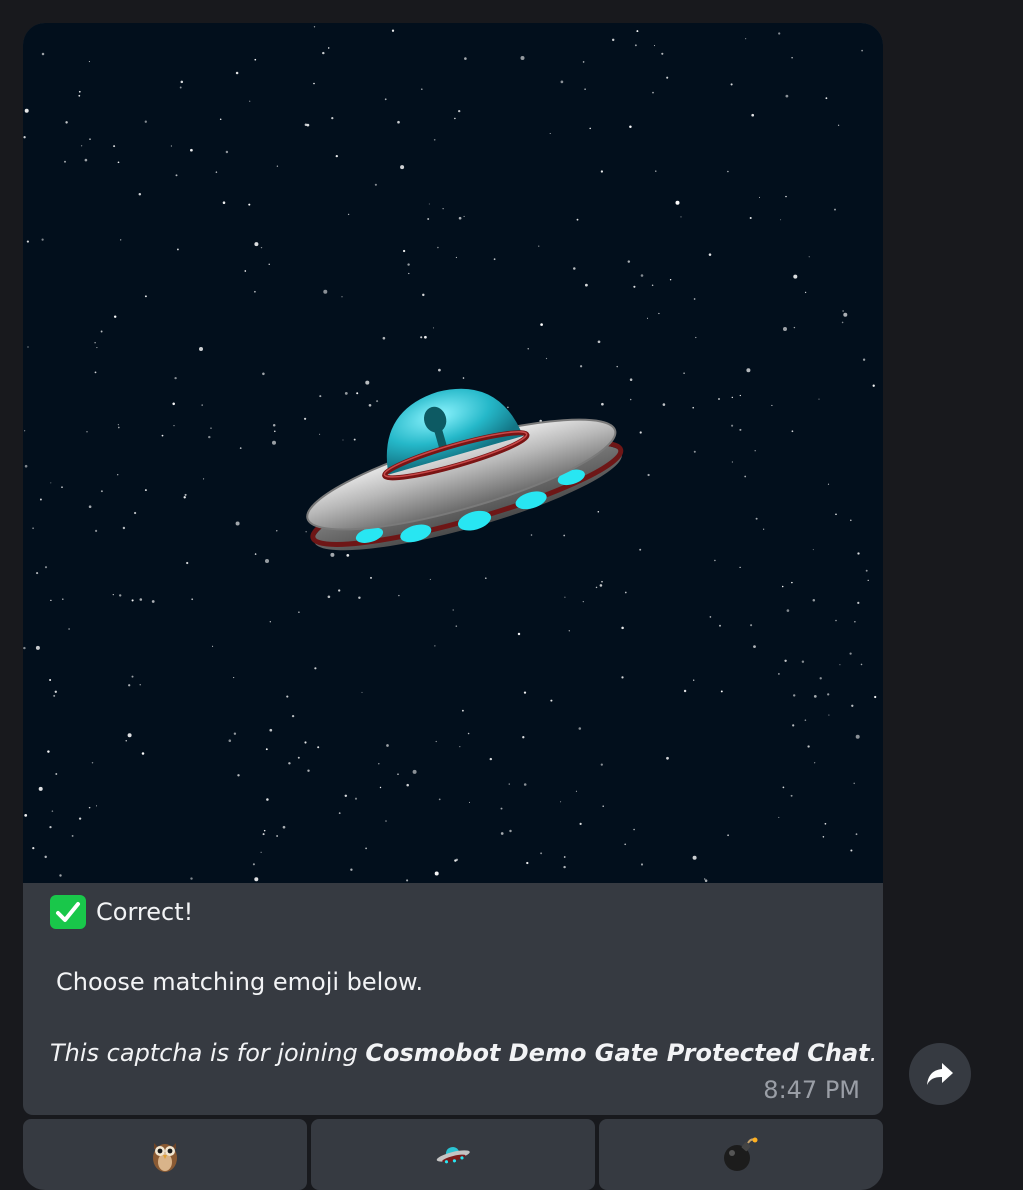  What do you see at coordinates (165, 1157) in the screenshot?
I see `owl-icon` at bounding box center [165, 1157].